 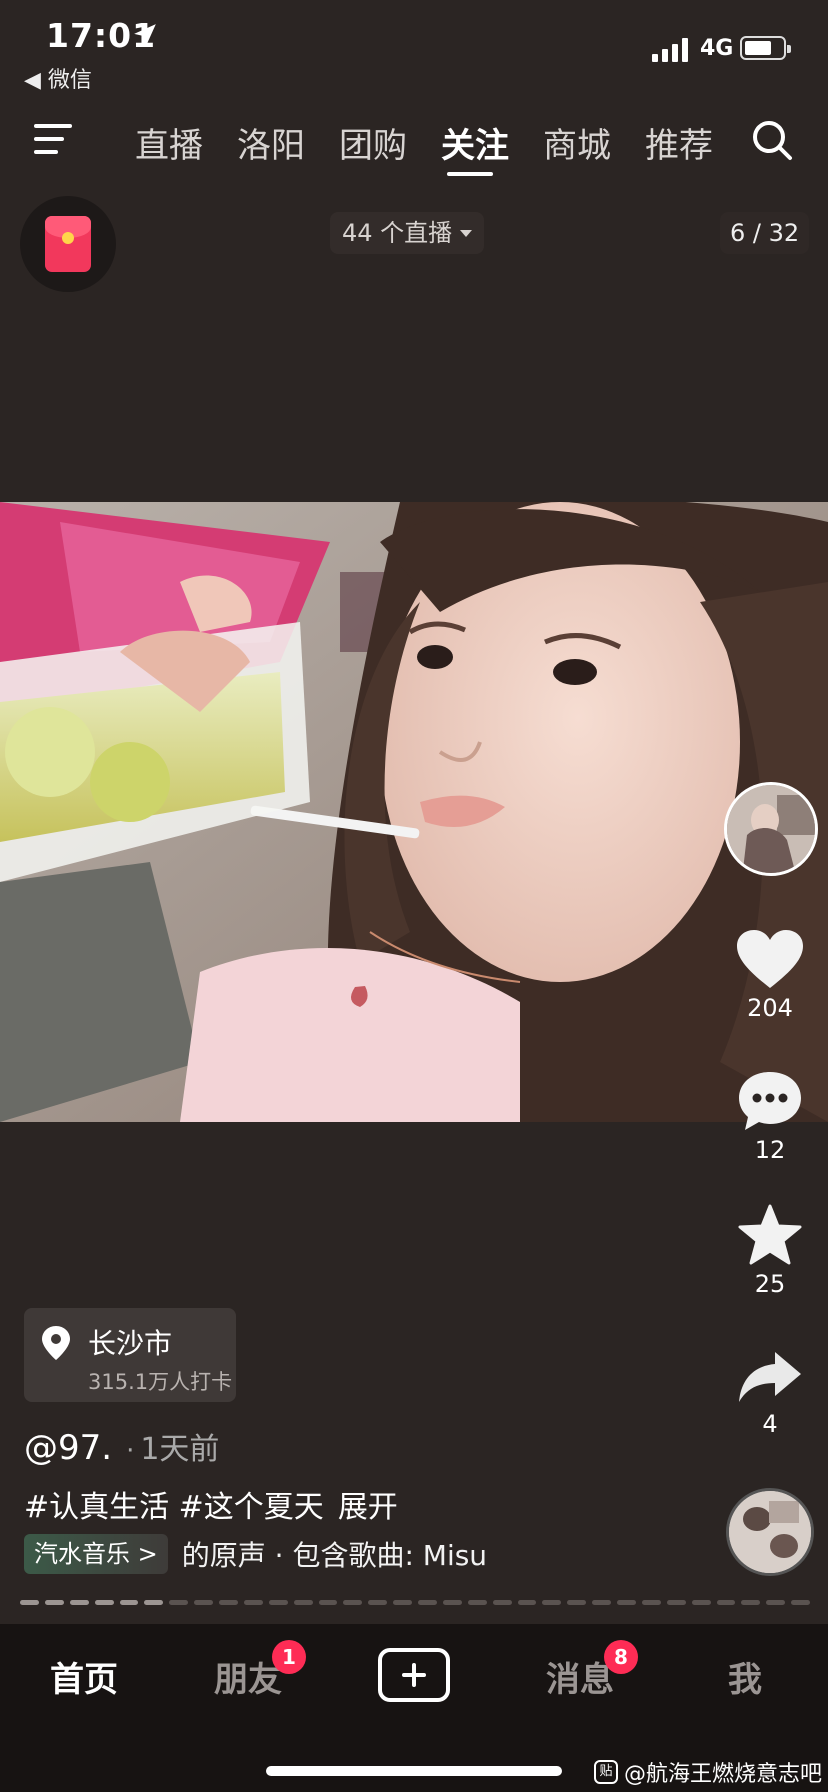 What do you see at coordinates (770, 1424) in the screenshot?
I see `share-count: 4` at bounding box center [770, 1424].